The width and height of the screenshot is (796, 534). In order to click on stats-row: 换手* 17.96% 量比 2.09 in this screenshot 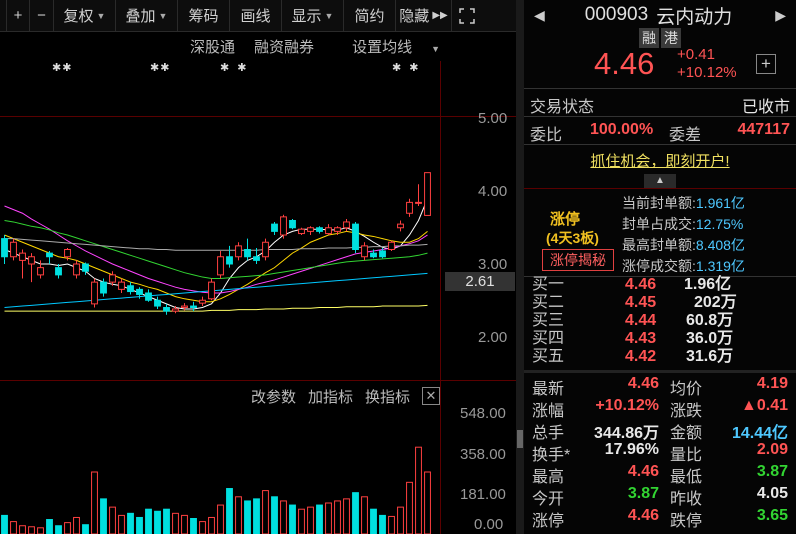, I will do `click(660, 452)`.